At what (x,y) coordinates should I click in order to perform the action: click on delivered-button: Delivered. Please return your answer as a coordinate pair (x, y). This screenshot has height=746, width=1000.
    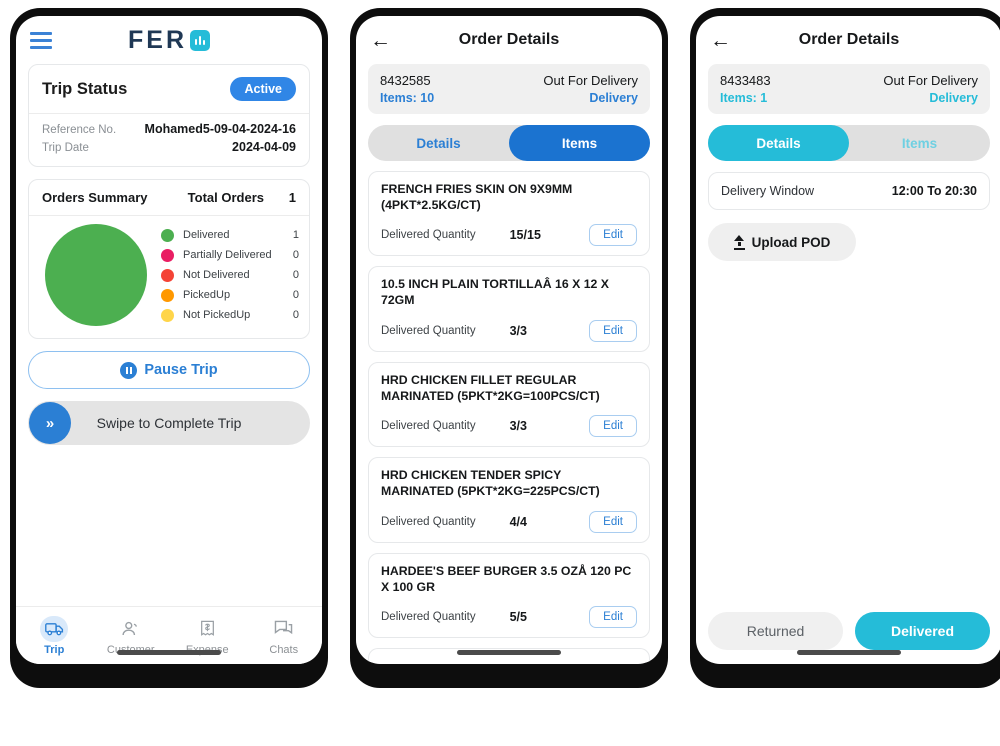
    Looking at the image, I should click on (922, 631).